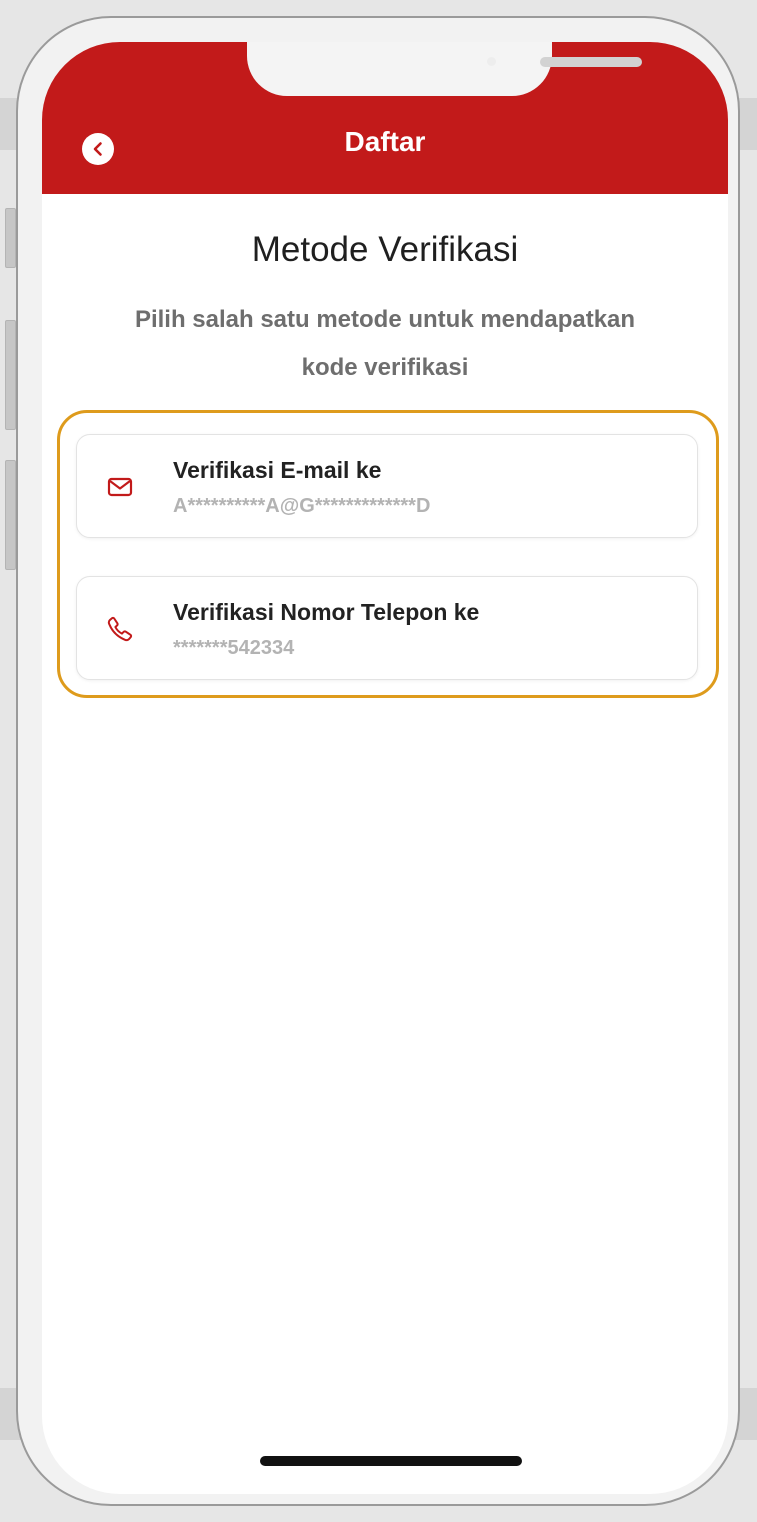 This screenshot has height=1522, width=757. Describe the element at coordinates (385, 367) in the screenshot. I see `subtitle-line-2: kode verifikasi` at that location.